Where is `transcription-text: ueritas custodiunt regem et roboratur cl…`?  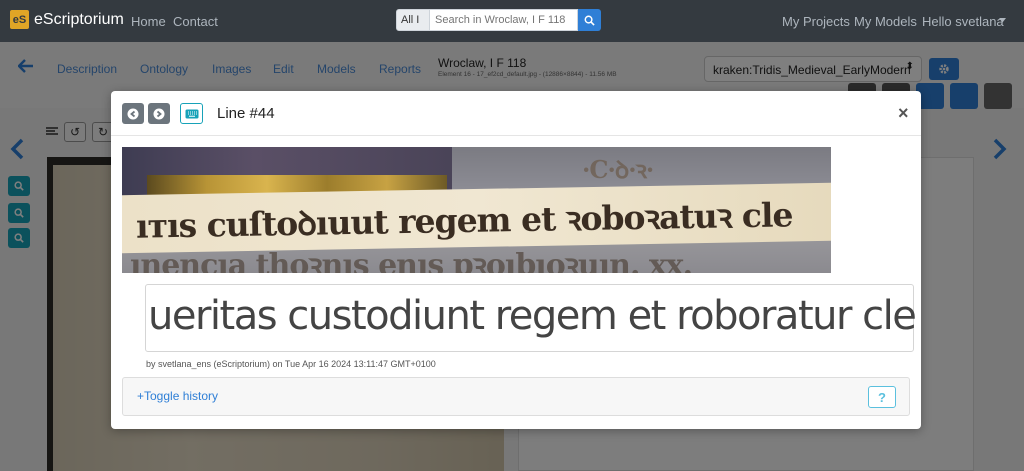 transcription-text: ueritas custodiunt regem et roboratur cl… is located at coordinates (532, 316).